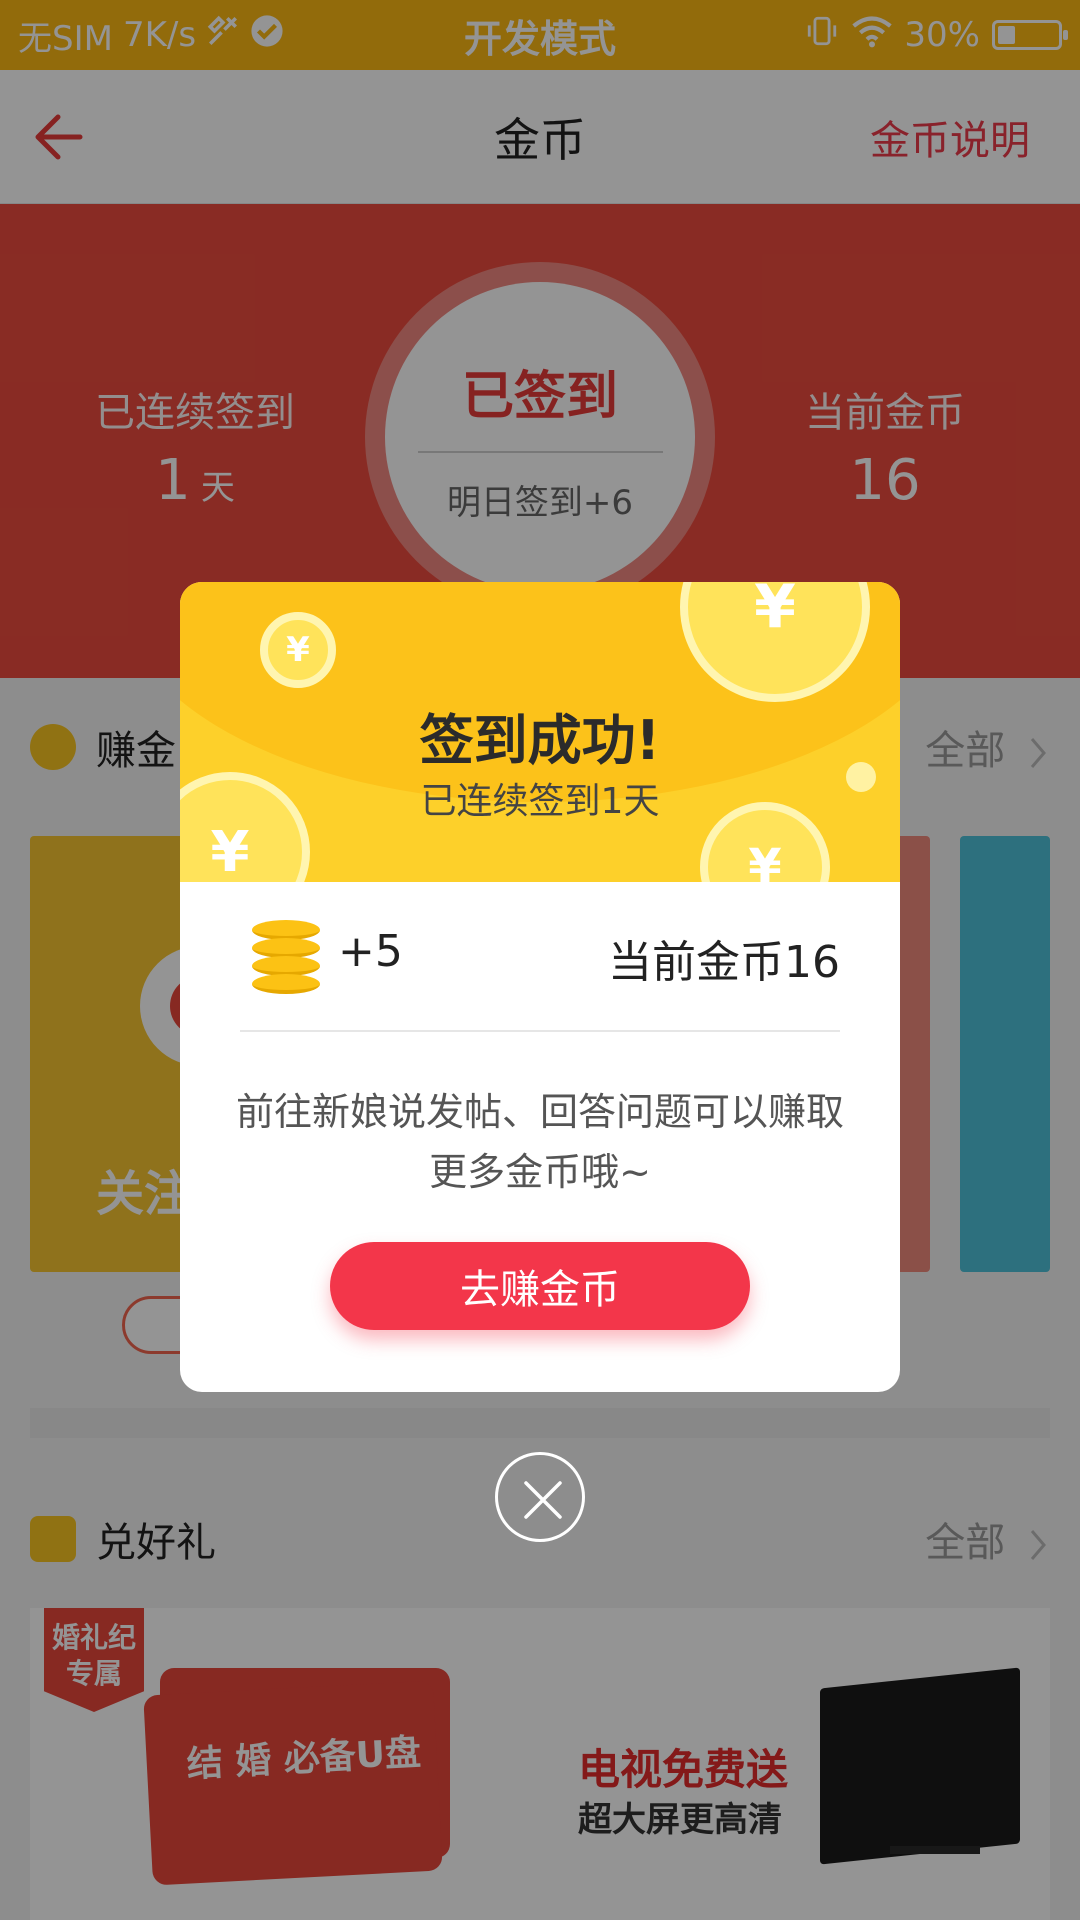  Describe the element at coordinates (370, 951) in the screenshot. I see `reward-amount: +5` at that location.